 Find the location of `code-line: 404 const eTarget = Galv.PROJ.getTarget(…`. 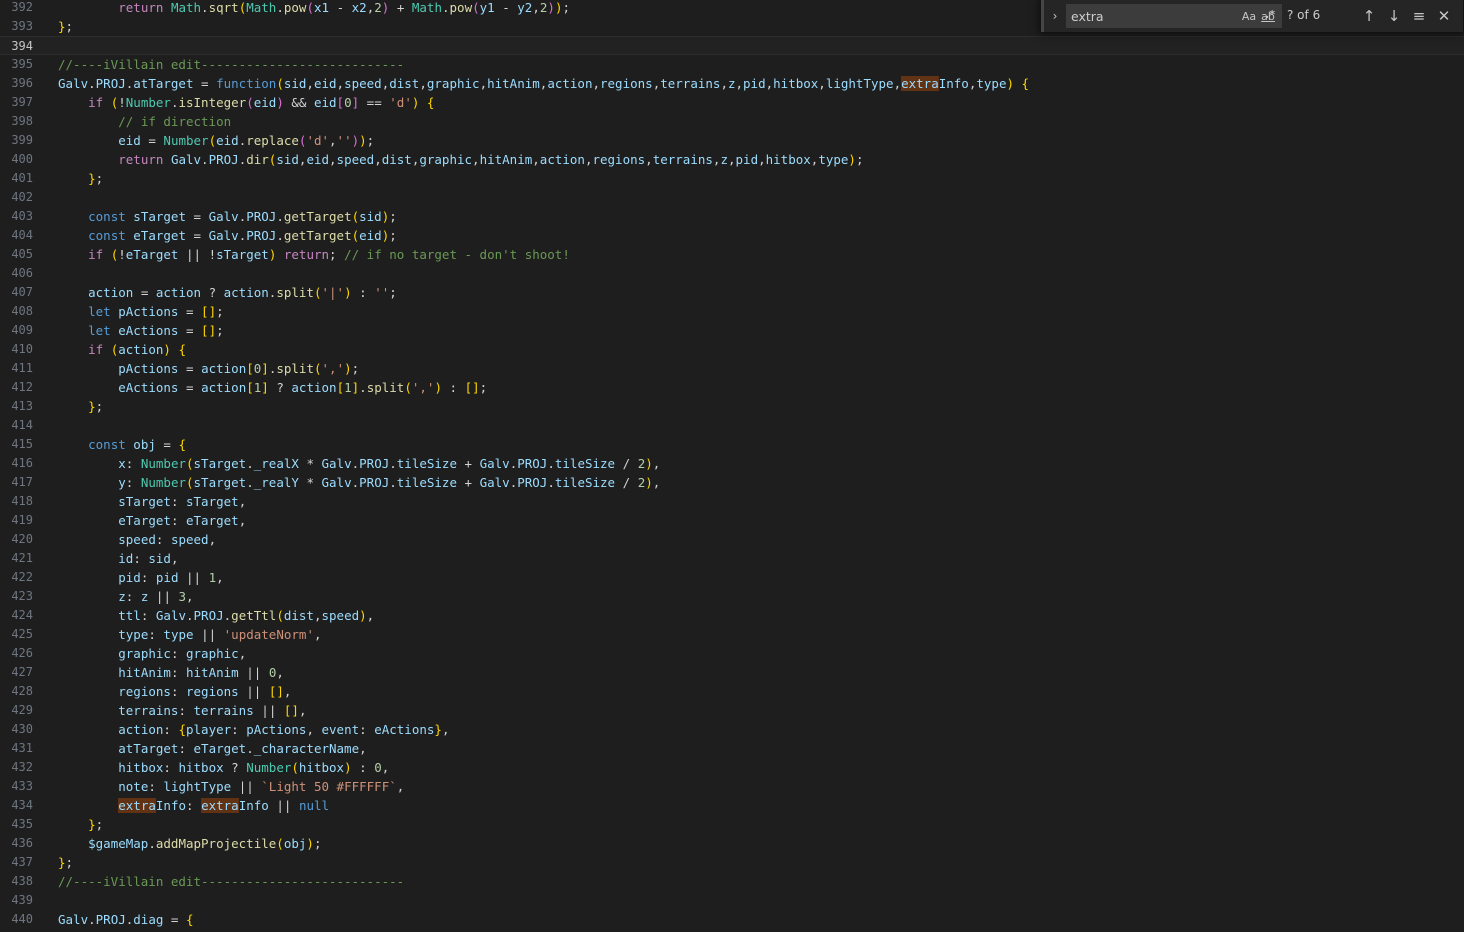

code-line: 404 const eTarget = Galv.PROJ.getTarget(… is located at coordinates (732, 235).